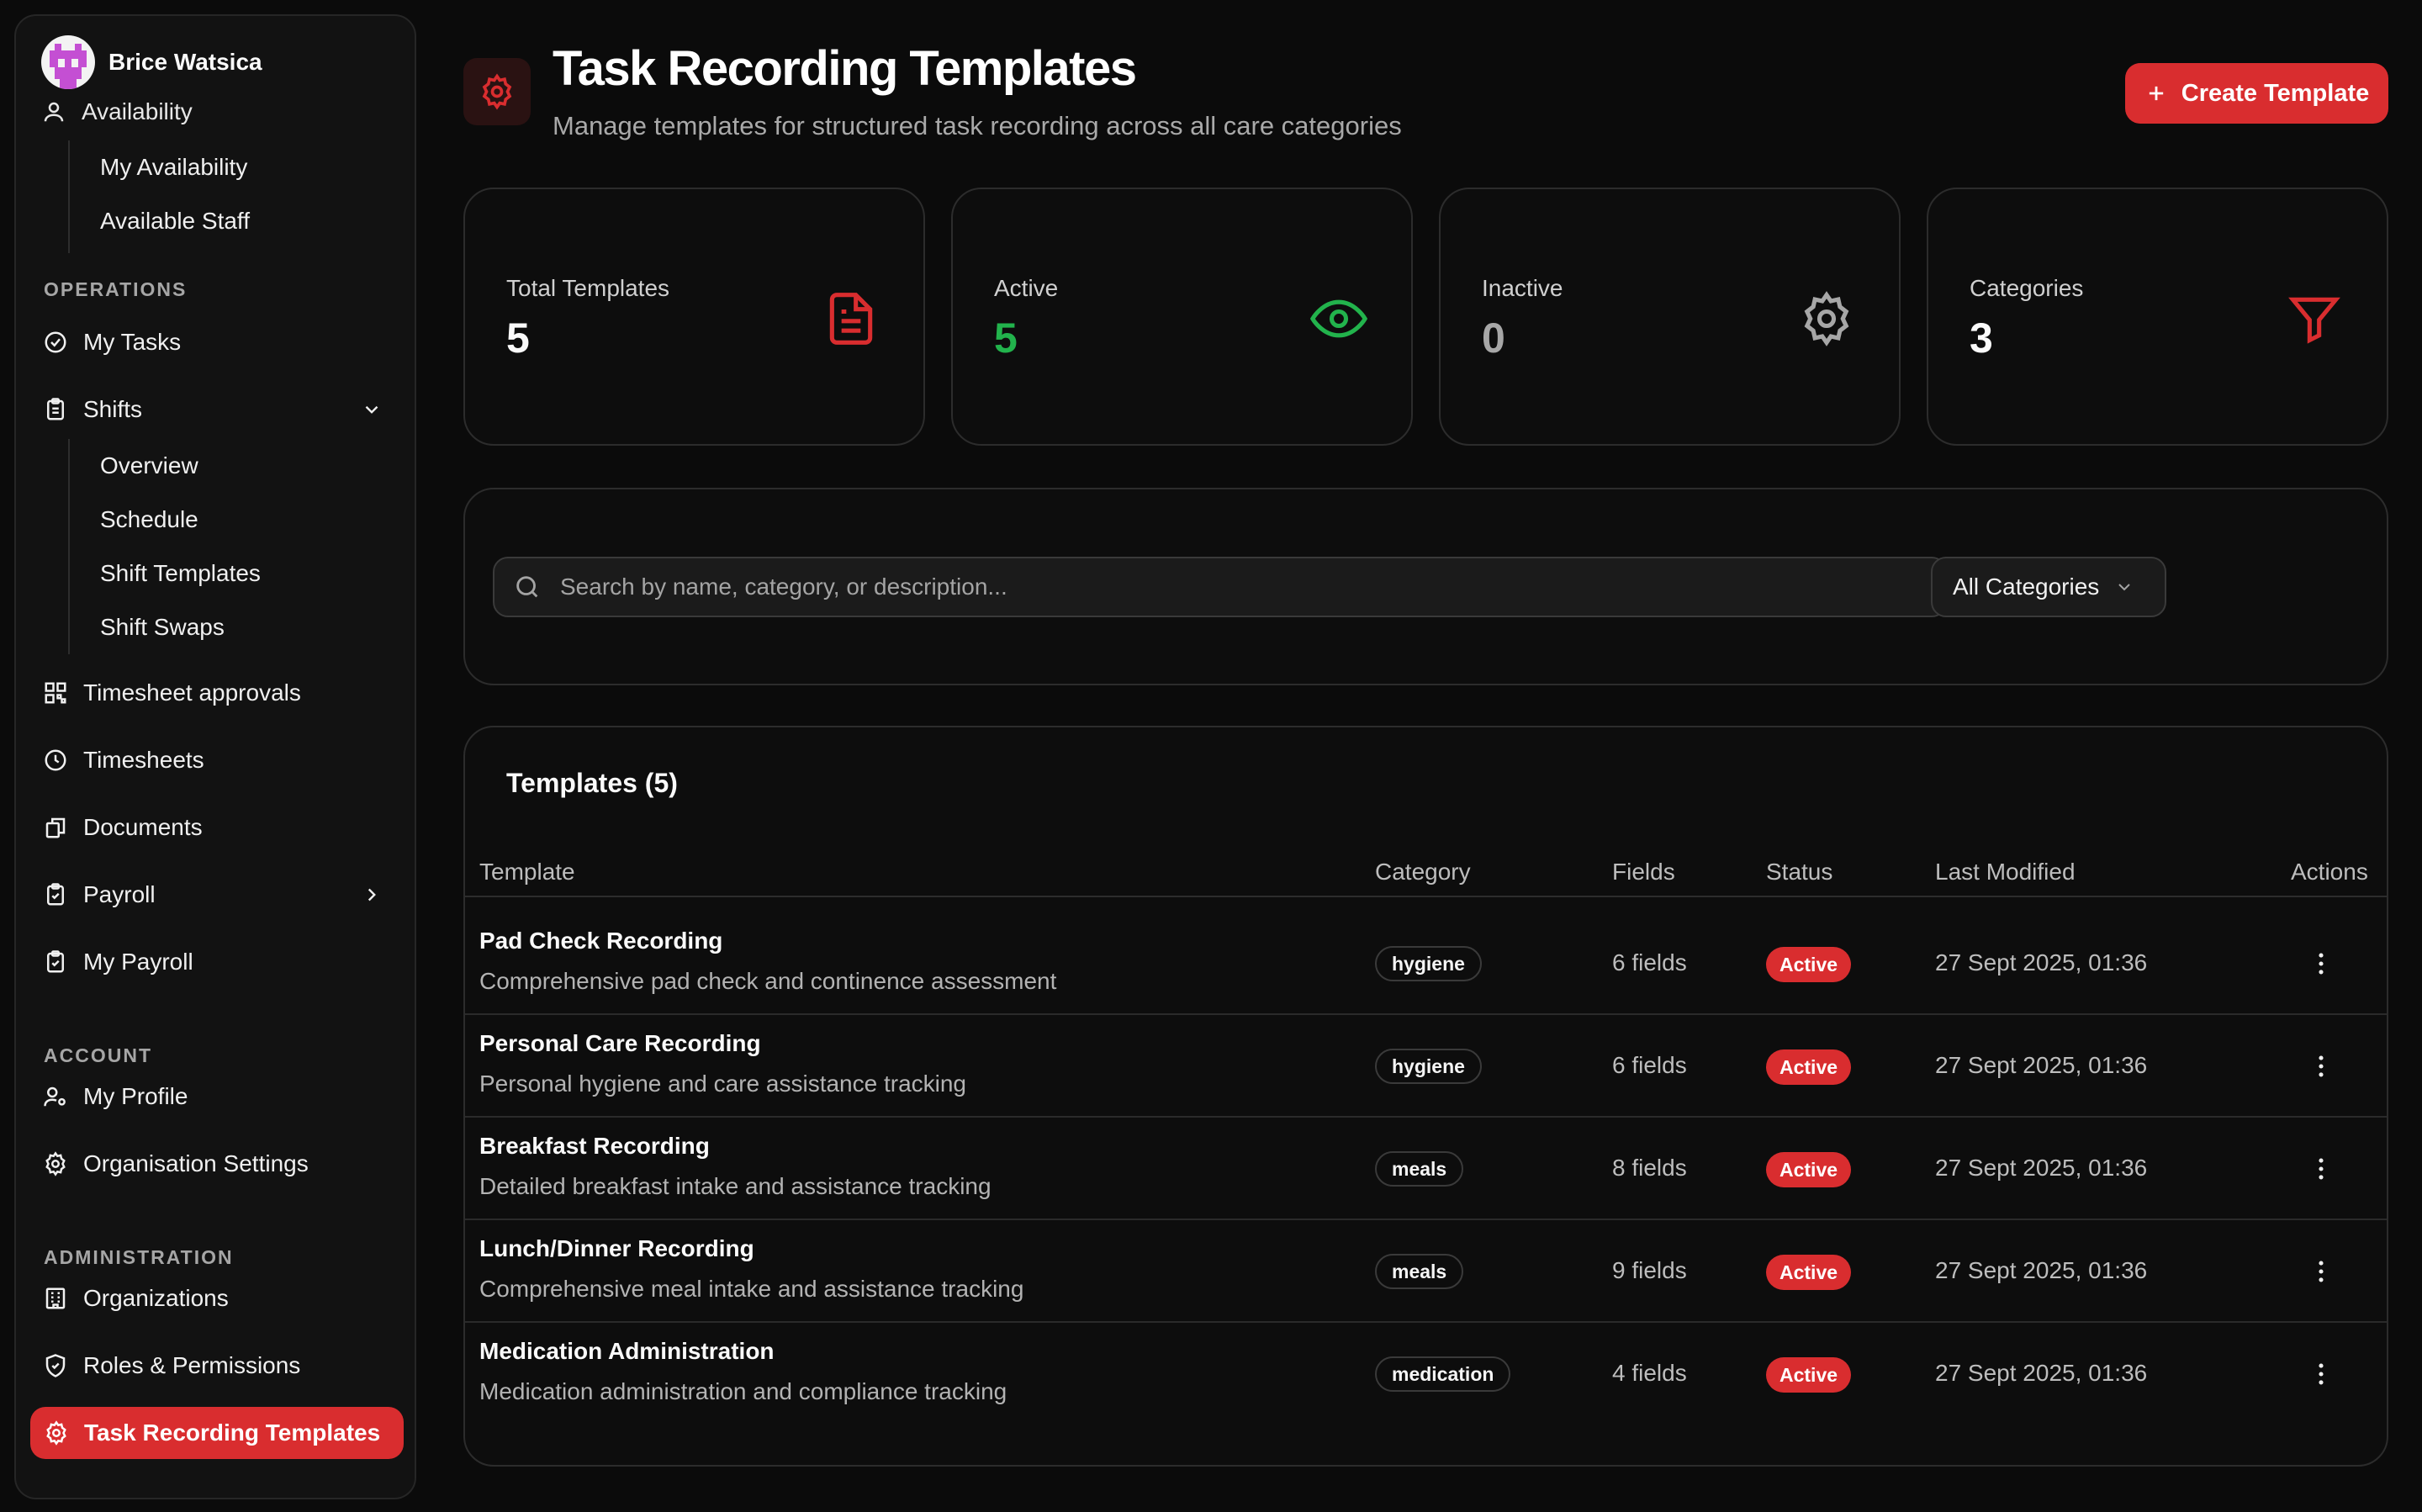 Image resolution: width=2422 pixels, height=1512 pixels. I want to click on sidebar-item-my-availability: My Availability, so click(160, 167).